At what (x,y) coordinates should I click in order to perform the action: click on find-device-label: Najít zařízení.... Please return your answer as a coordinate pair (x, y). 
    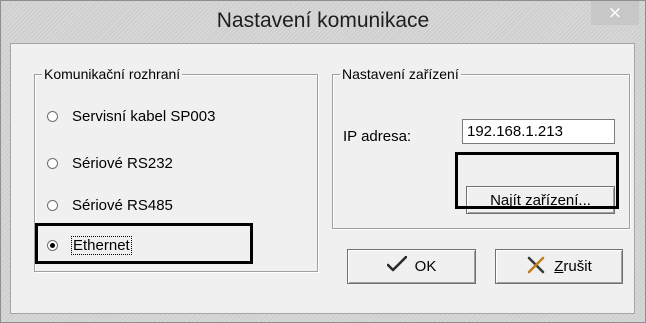
    Looking at the image, I should click on (540, 200).